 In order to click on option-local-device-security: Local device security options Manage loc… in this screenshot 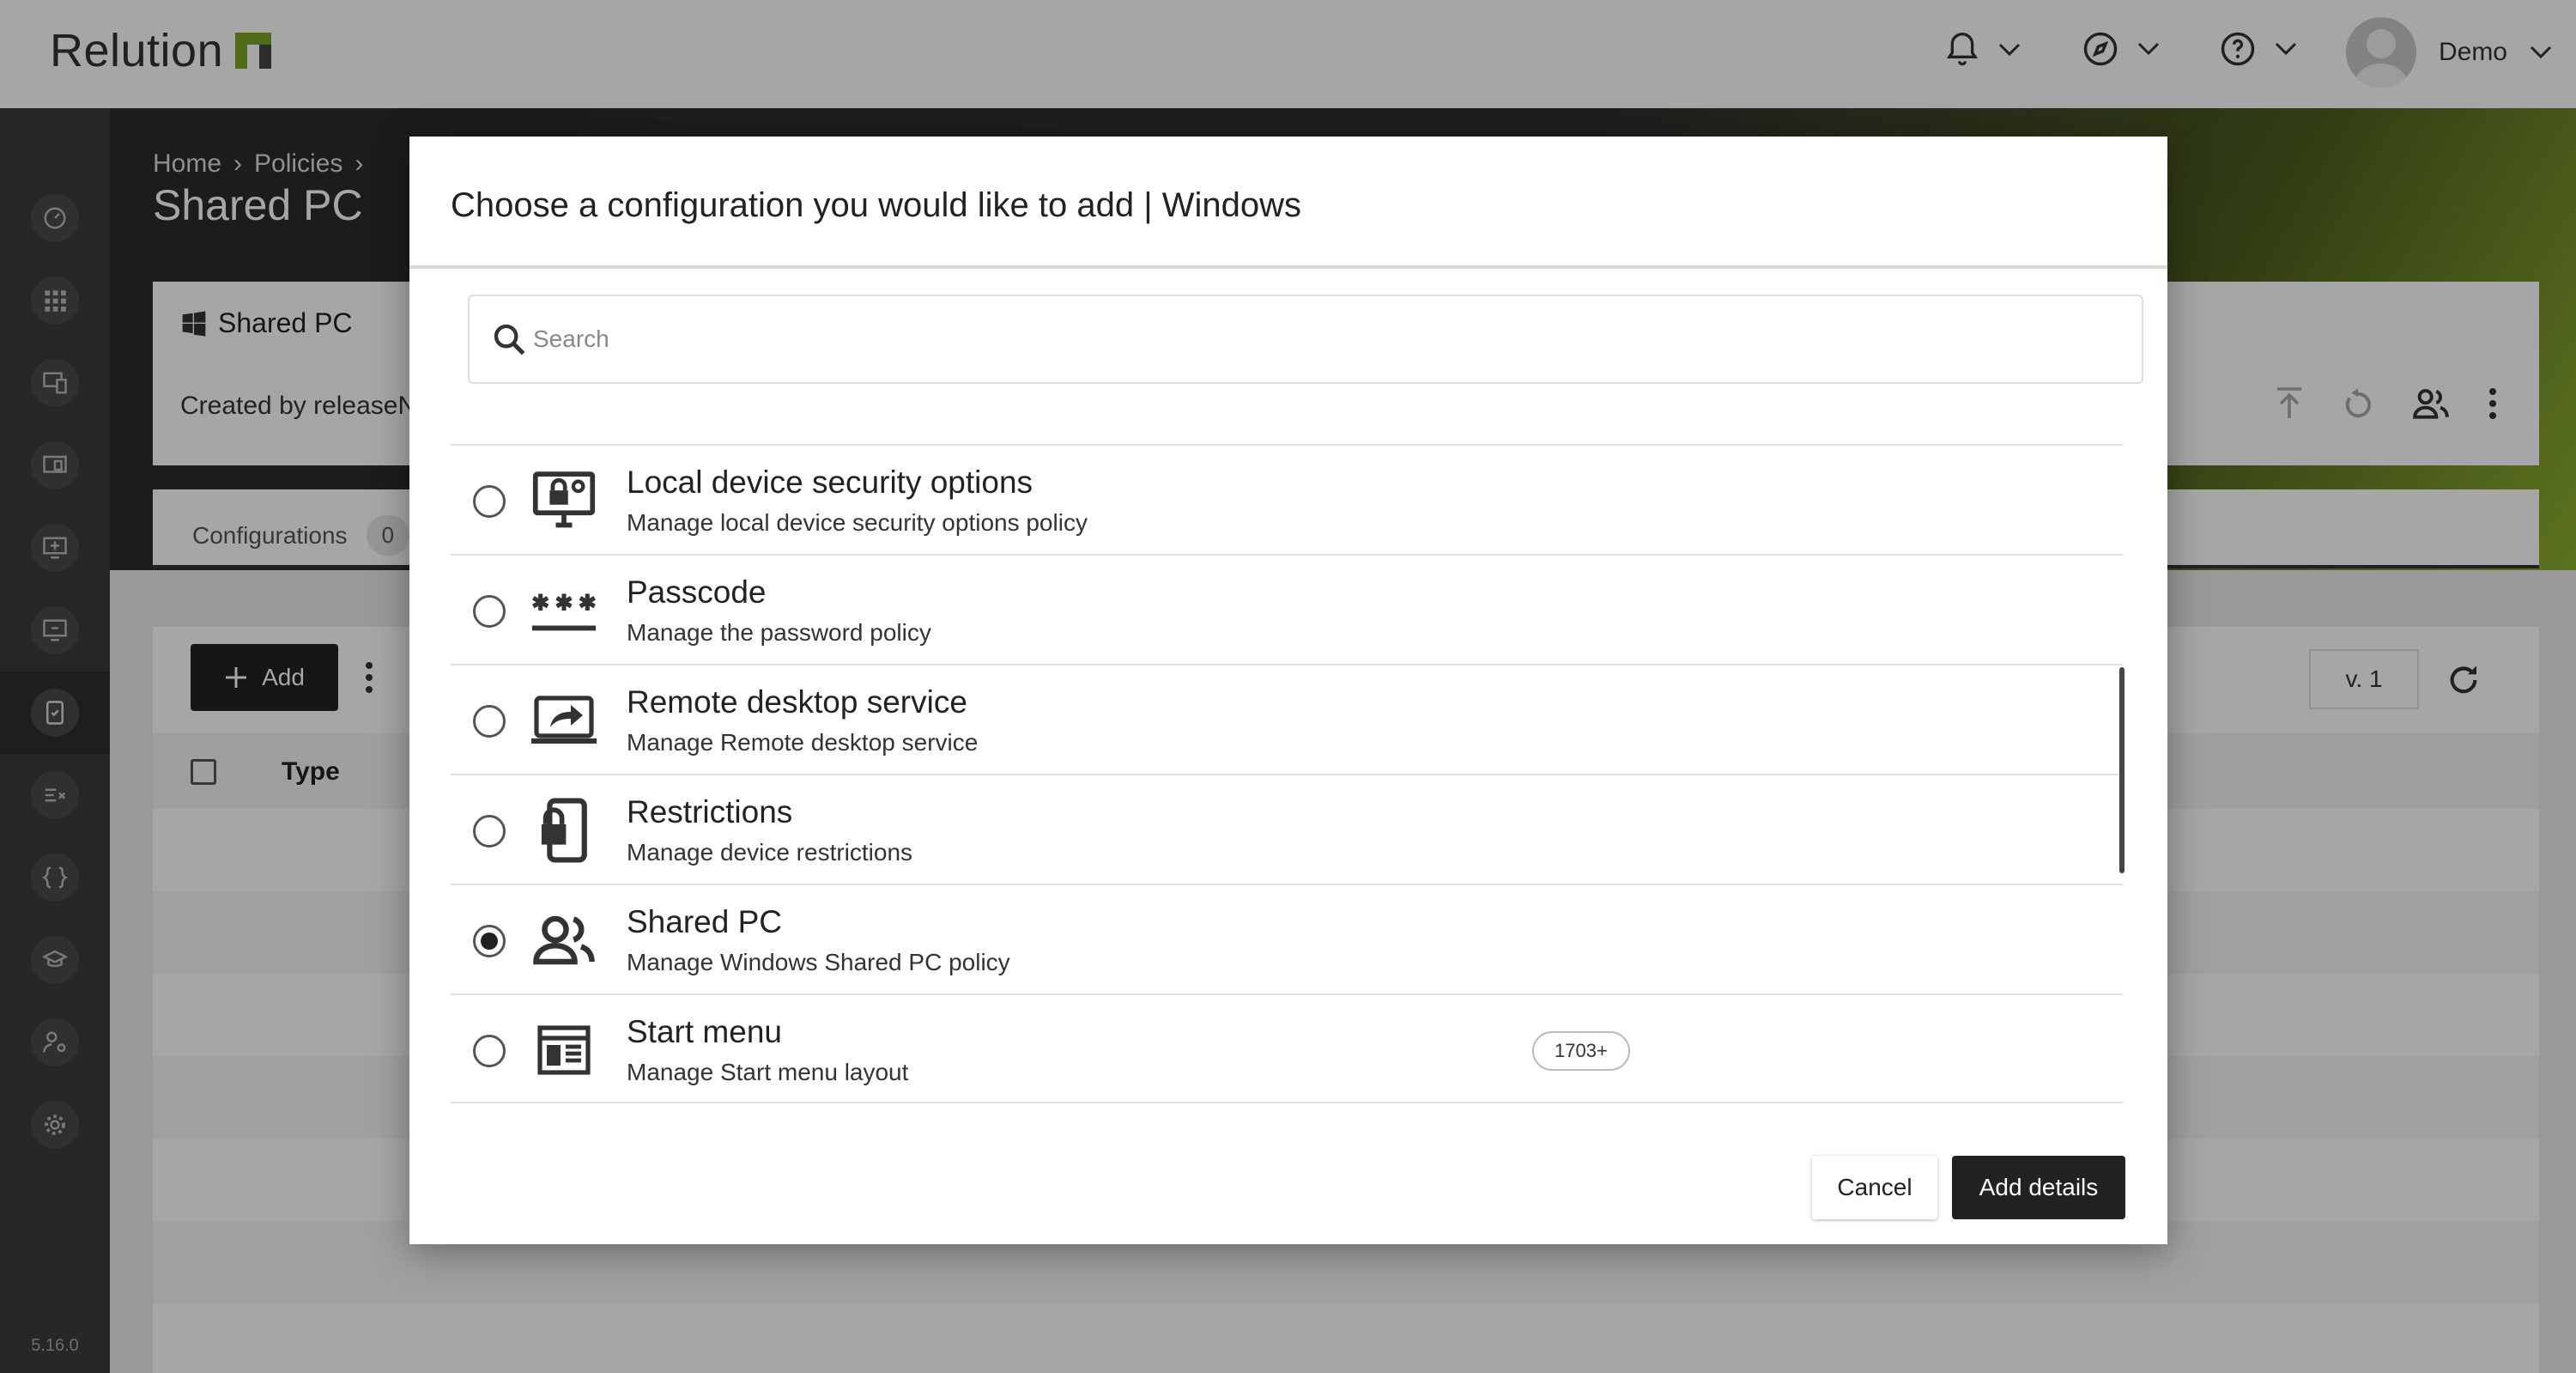, I will do `click(1287, 499)`.